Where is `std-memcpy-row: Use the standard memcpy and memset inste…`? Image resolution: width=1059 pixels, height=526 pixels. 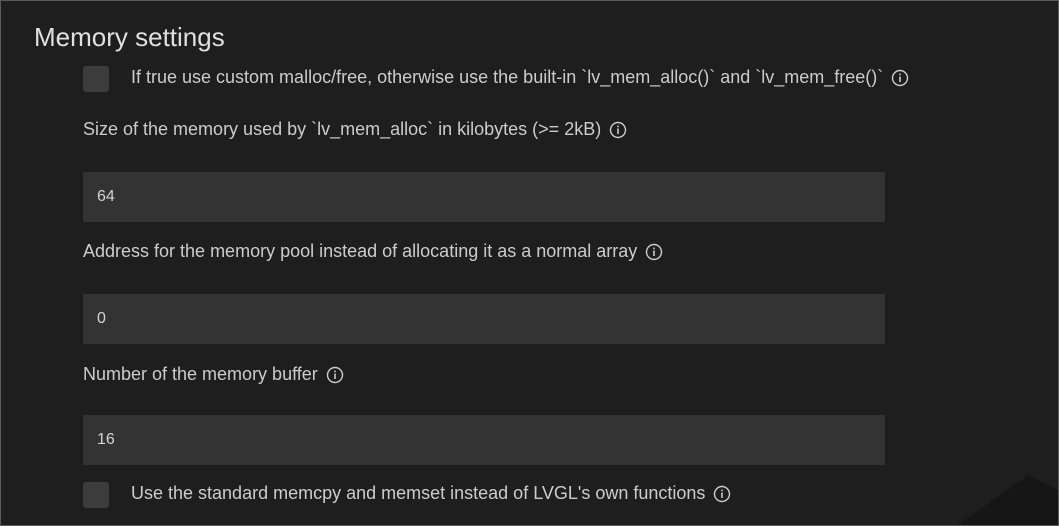
std-memcpy-row: Use the standard memcpy and memset inste… is located at coordinates (431, 493).